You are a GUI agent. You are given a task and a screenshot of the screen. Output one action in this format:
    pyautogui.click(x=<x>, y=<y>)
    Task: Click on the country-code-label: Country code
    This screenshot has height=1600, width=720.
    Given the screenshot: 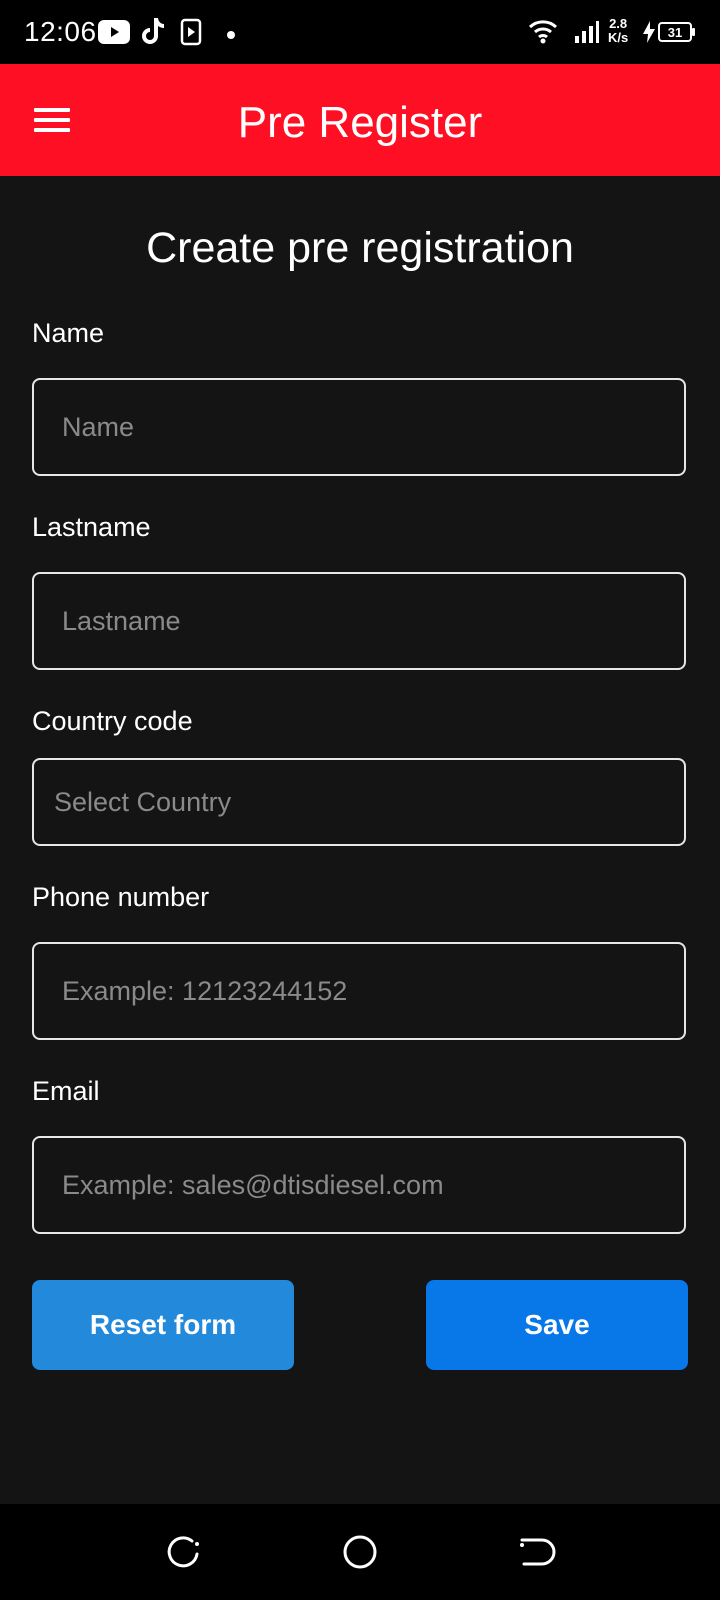 What is the action you would take?
    pyautogui.click(x=112, y=721)
    